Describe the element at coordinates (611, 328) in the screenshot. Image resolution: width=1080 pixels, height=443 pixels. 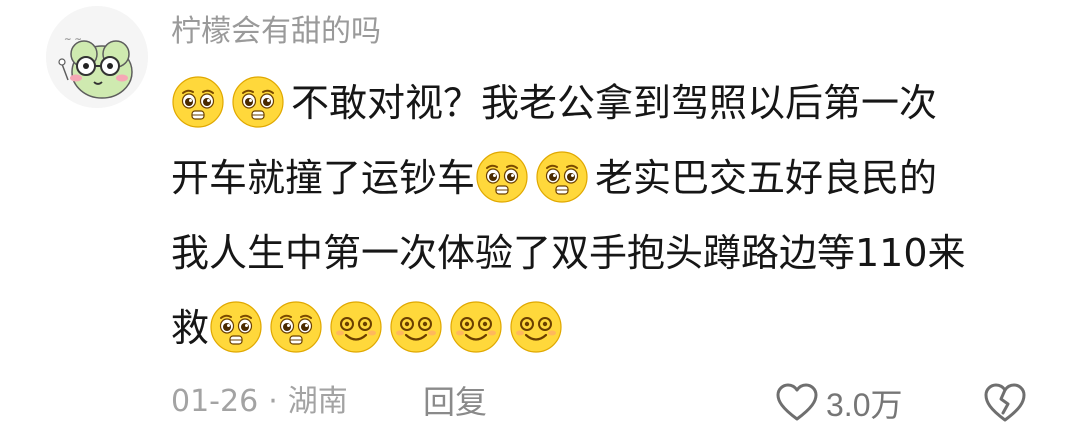
I see `comment-line: 救` at that location.